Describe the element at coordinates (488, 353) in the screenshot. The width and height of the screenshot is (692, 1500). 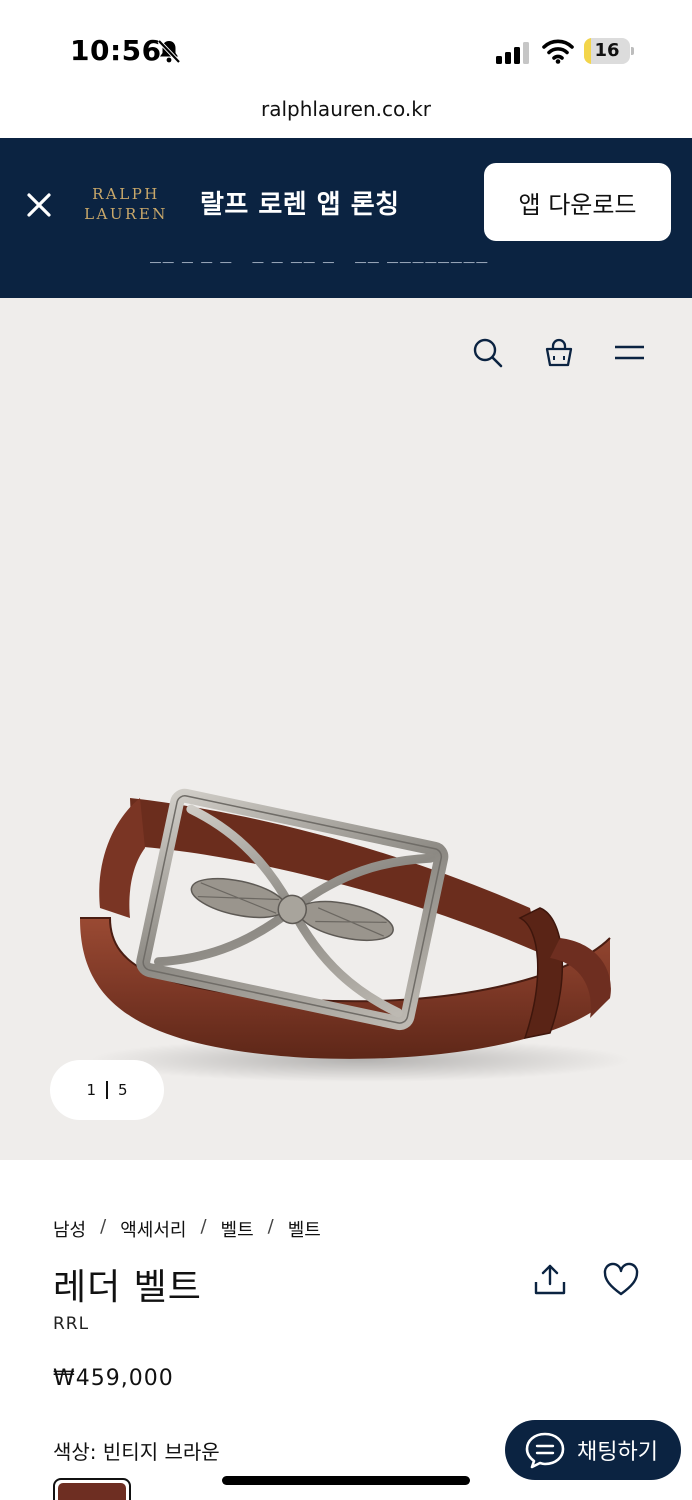
I see `search-icon` at that location.